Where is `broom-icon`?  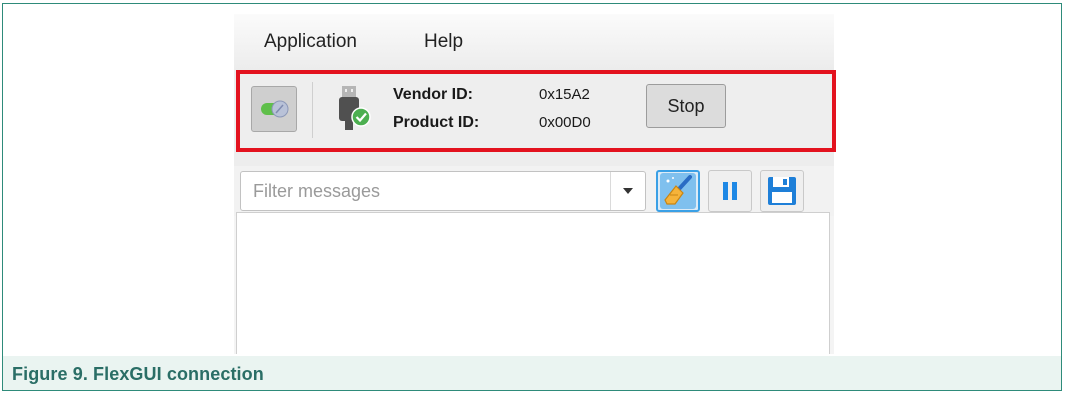
broom-icon is located at coordinates (678, 191).